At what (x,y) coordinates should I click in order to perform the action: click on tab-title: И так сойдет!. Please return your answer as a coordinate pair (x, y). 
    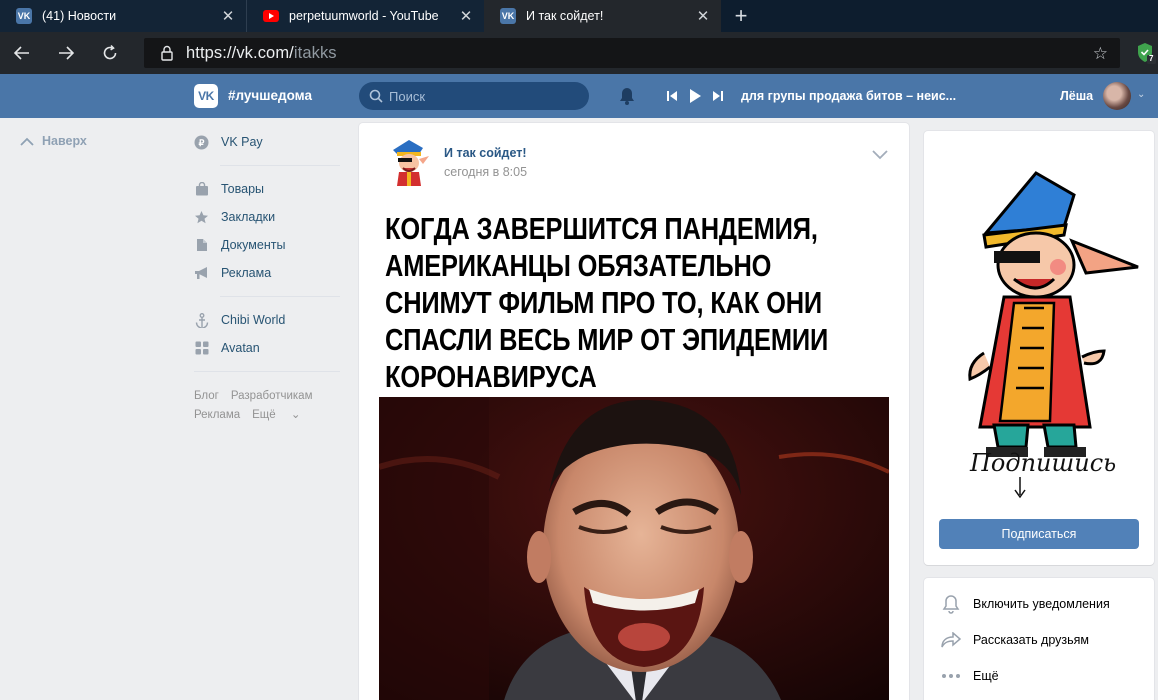
    Looking at the image, I should click on (565, 16).